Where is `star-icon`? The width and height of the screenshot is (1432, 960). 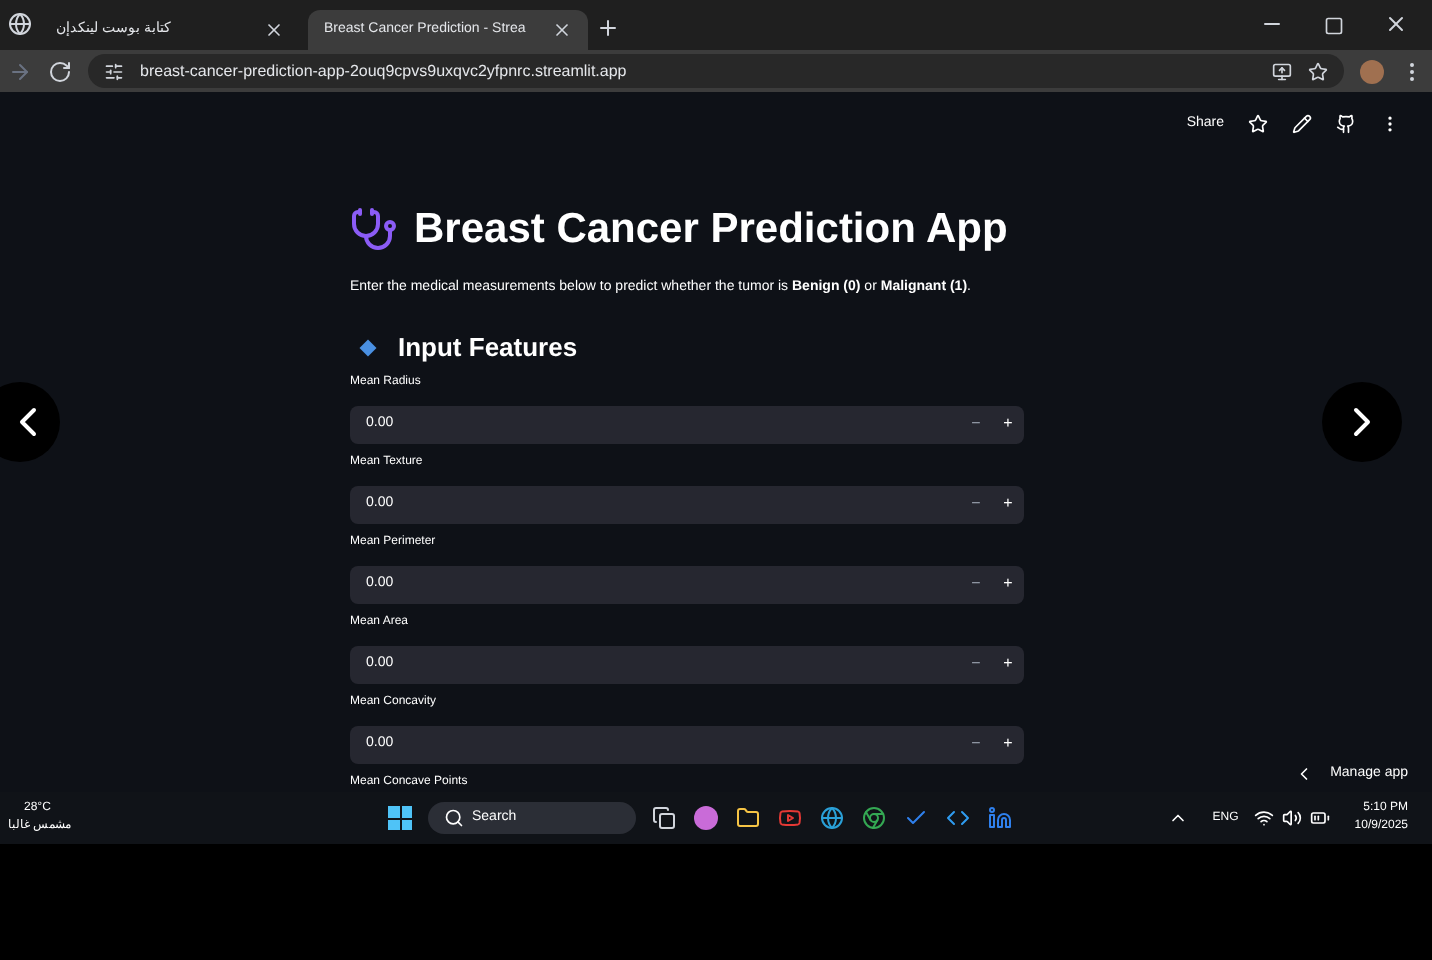 star-icon is located at coordinates (1258, 124).